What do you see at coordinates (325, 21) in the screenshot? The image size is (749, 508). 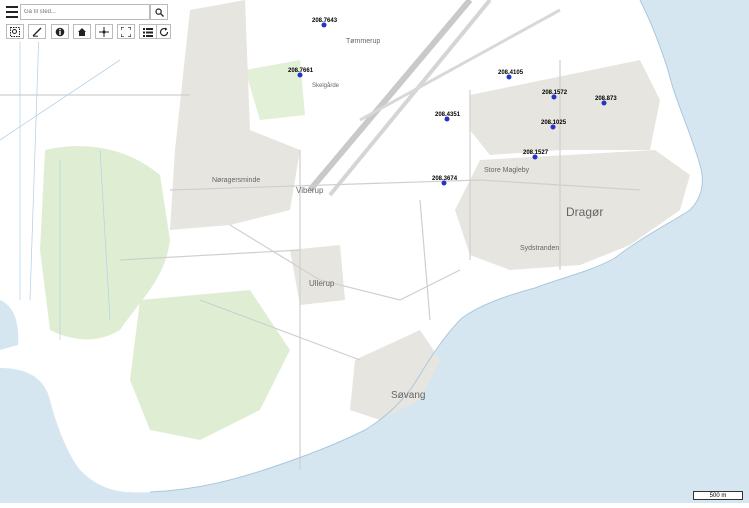 I see `point-label: 208.7643` at bounding box center [325, 21].